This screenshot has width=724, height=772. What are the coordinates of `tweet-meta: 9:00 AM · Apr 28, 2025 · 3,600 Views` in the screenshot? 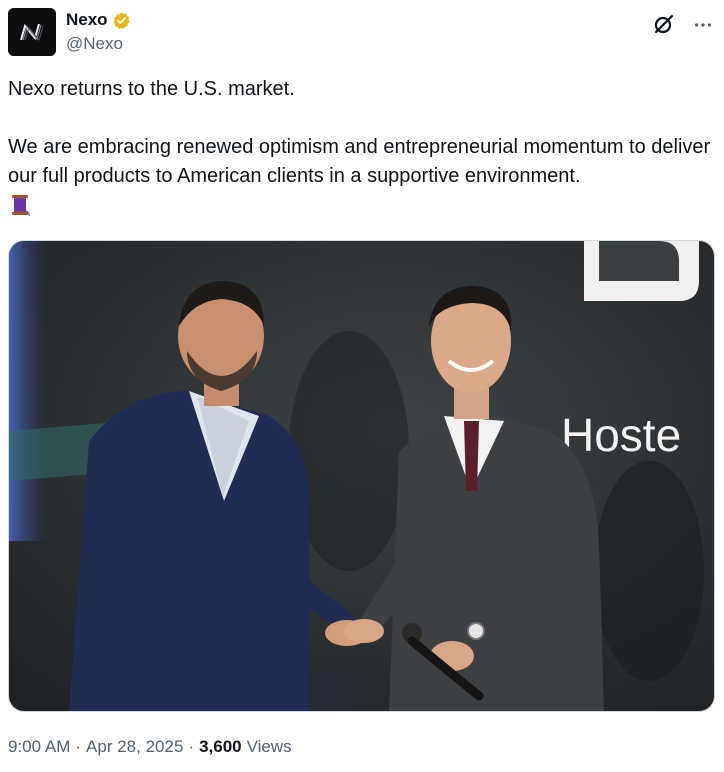 It's located at (150, 747).